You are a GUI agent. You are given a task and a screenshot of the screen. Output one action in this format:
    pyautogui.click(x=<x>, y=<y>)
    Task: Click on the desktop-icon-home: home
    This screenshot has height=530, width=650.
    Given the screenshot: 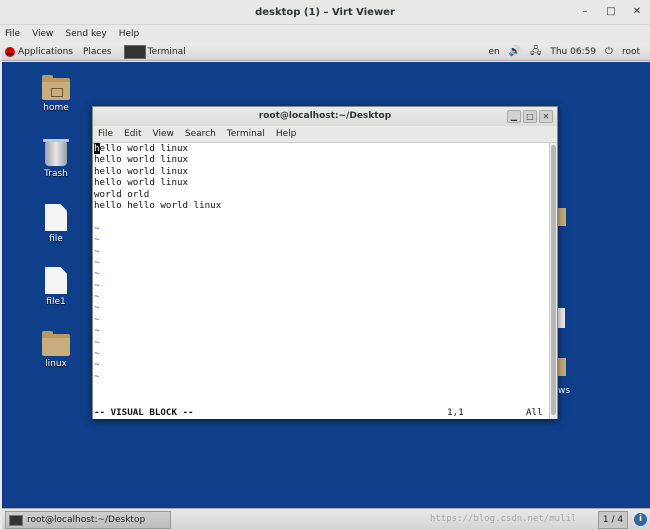 What is the action you would take?
    pyautogui.click(x=56, y=94)
    